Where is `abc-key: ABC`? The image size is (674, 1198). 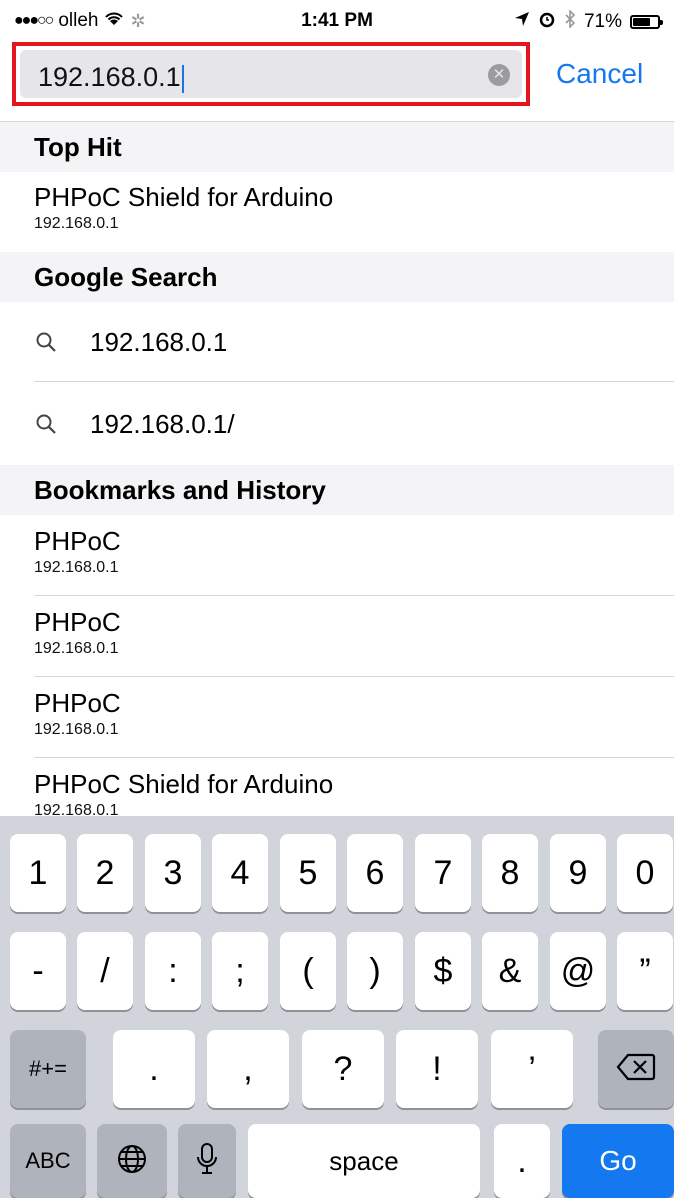 abc-key: ABC is located at coordinates (48, 1161).